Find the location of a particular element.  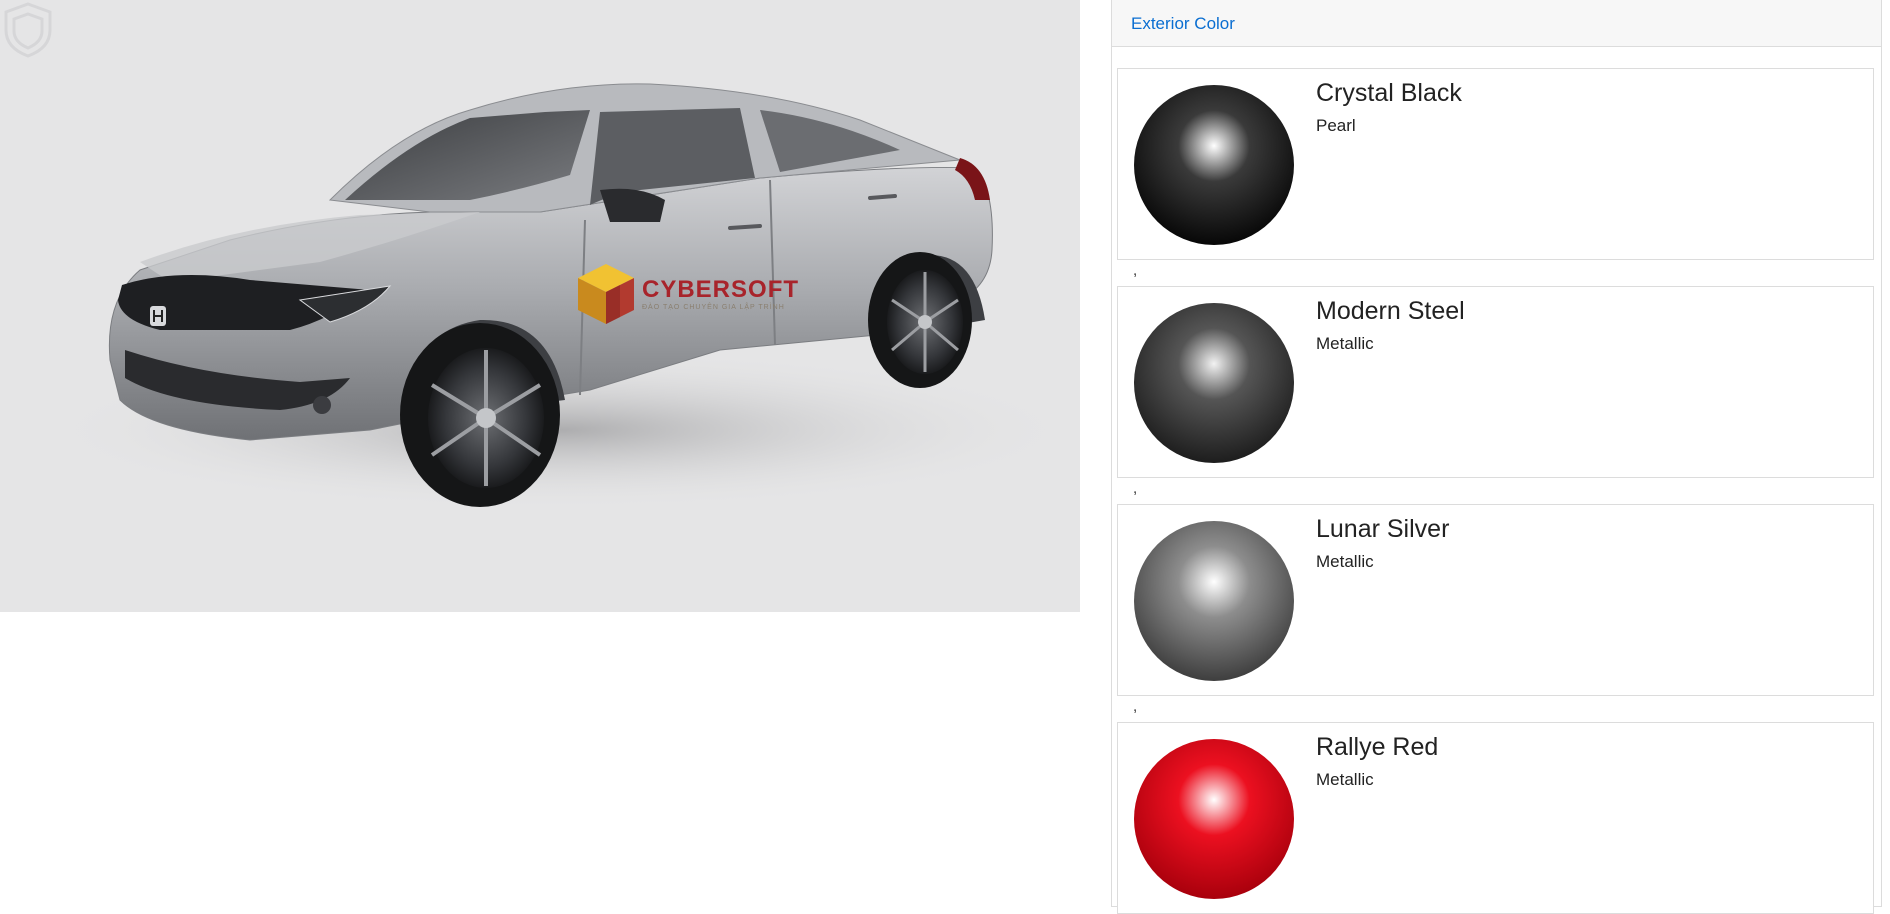

color-option-modern-steel: Modern Steel Metallic is located at coordinates (1495, 382).